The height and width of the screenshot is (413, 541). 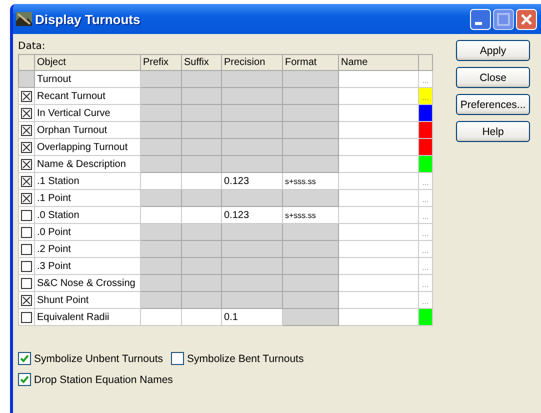 What do you see at coordinates (378, 62) in the screenshot?
I see `column-header: Name` at bounding box center [378, 62].